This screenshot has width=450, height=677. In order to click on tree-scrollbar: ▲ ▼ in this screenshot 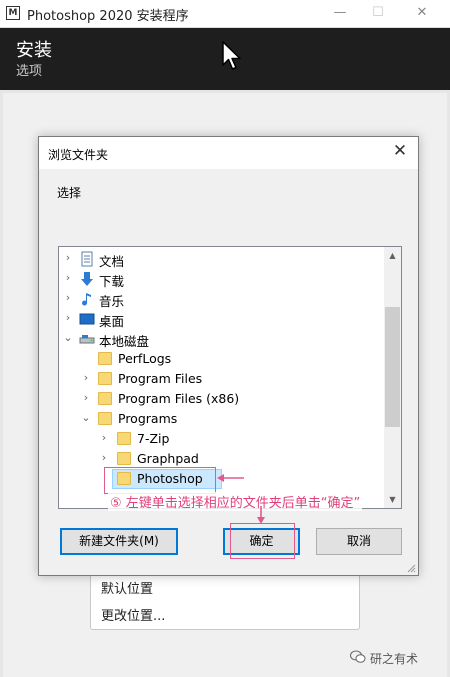, I will do `click(392, 377)`.